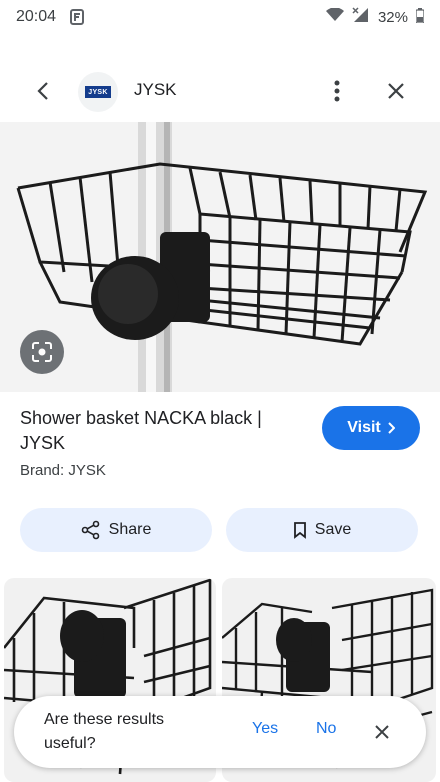 Image resolution: width=440 pixels, height=782 pixels. What do you see at coordinates (130, 529) in the screenshot?
I see `share-label: Share` at bounding box center [130, 529].